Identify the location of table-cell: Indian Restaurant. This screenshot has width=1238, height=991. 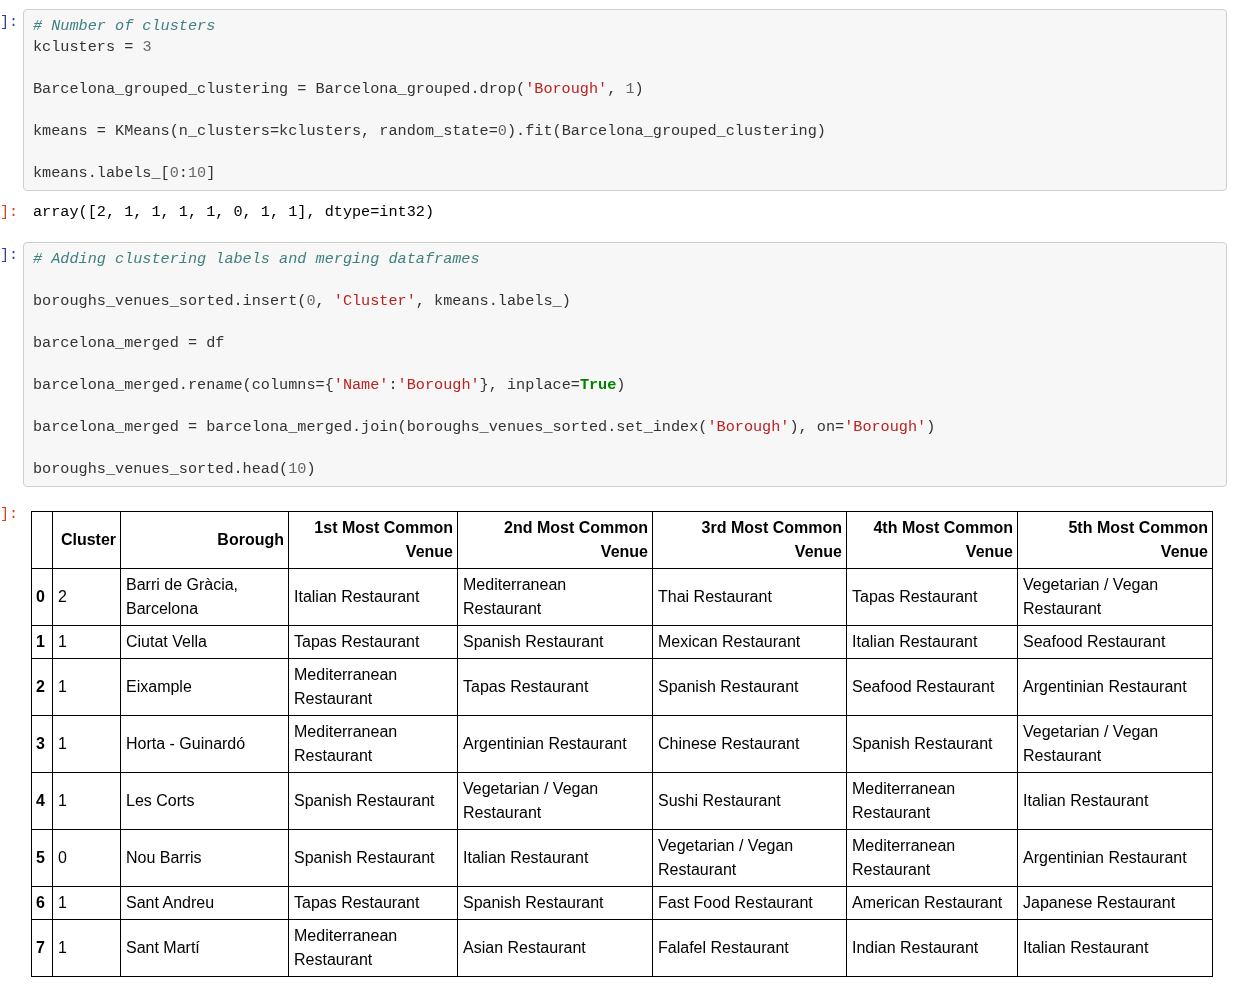
(932, 948).